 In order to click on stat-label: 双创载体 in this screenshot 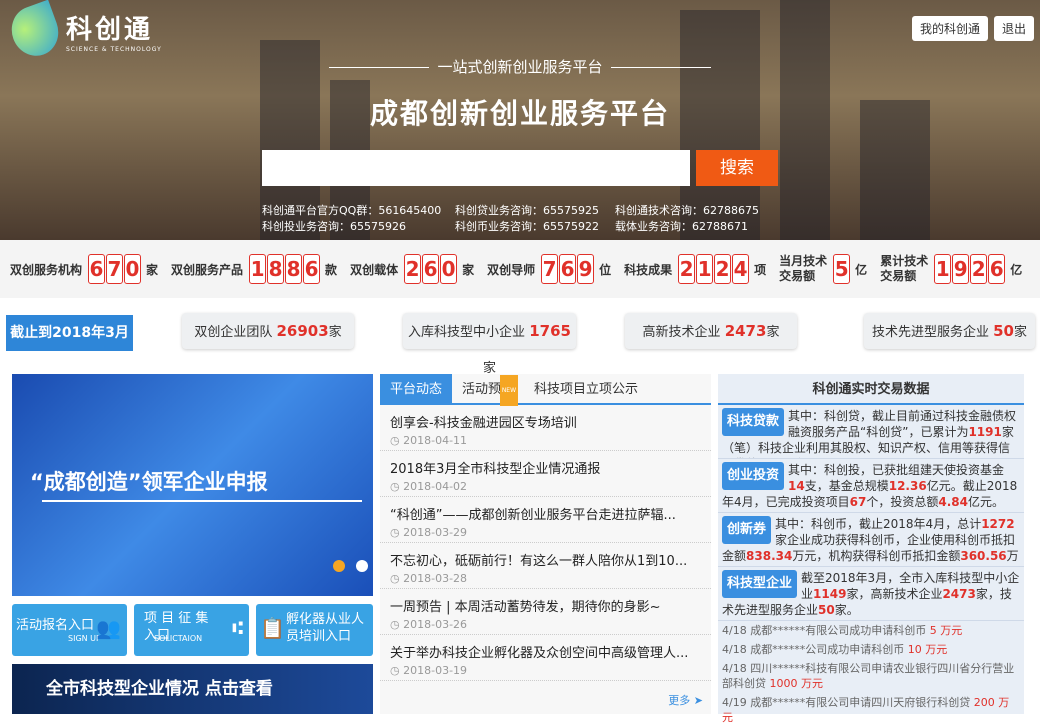, I will do `click(374, 269)`.